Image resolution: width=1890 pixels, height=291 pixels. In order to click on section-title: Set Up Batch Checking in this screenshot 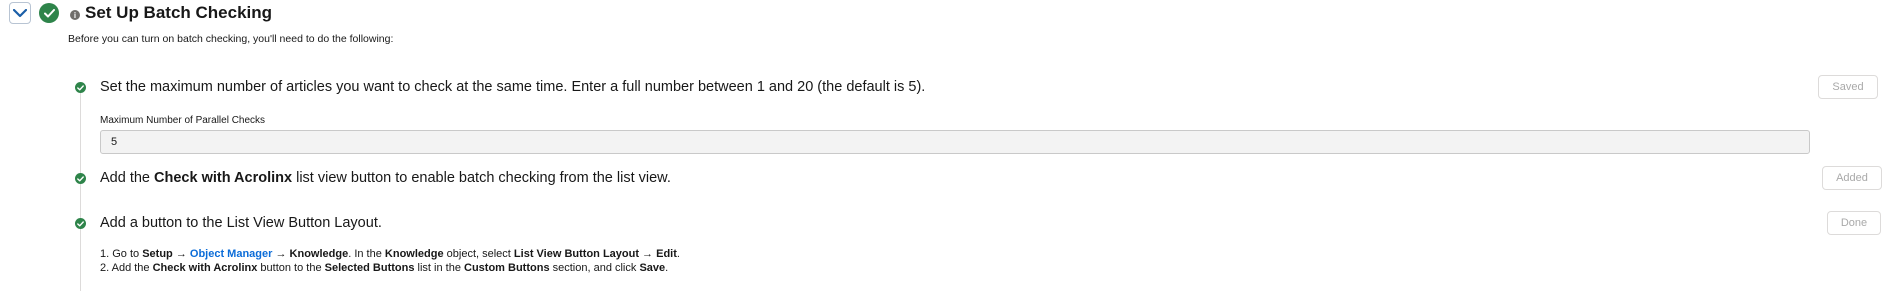, I will do `click(179, 12)`.